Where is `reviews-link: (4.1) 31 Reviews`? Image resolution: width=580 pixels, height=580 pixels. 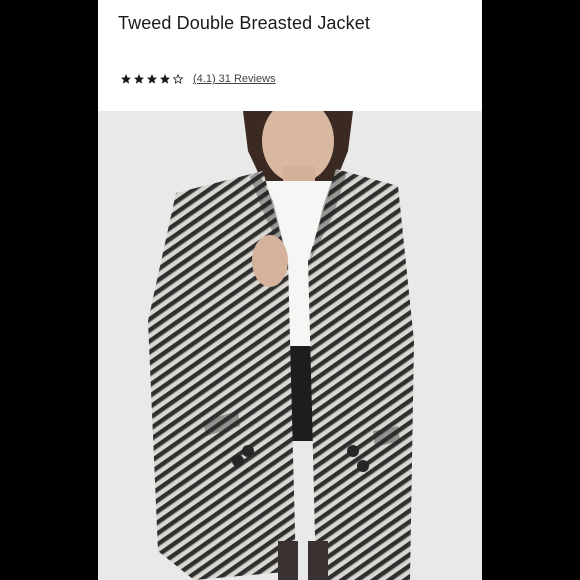 reviews-link: (4.1) 31 Reviews is located at coordinates (234, 79).